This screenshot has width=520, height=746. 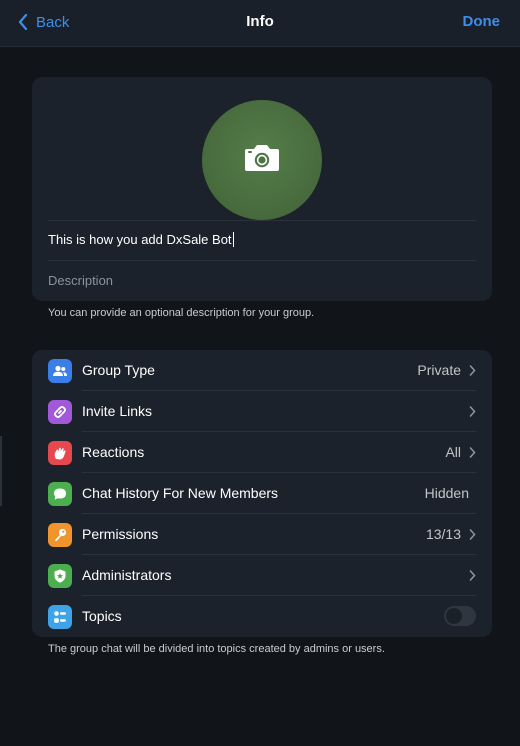 I want to click on topics-toggle, so click(x=460, y=616).